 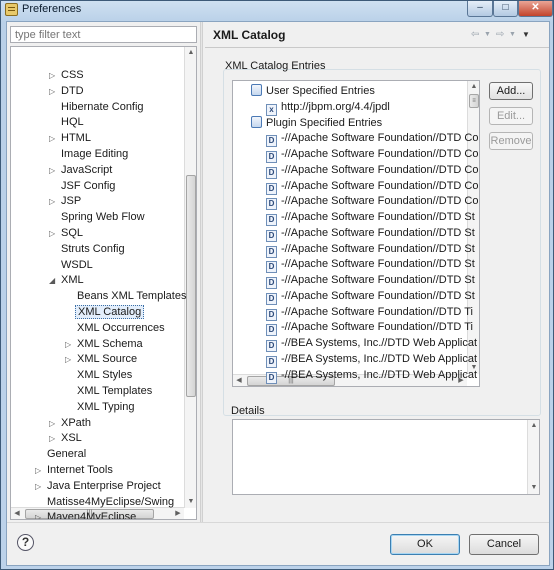 I want to click on entry-text: http://jbpm.org/4.4/jpdl, so click(x=335, y=106).